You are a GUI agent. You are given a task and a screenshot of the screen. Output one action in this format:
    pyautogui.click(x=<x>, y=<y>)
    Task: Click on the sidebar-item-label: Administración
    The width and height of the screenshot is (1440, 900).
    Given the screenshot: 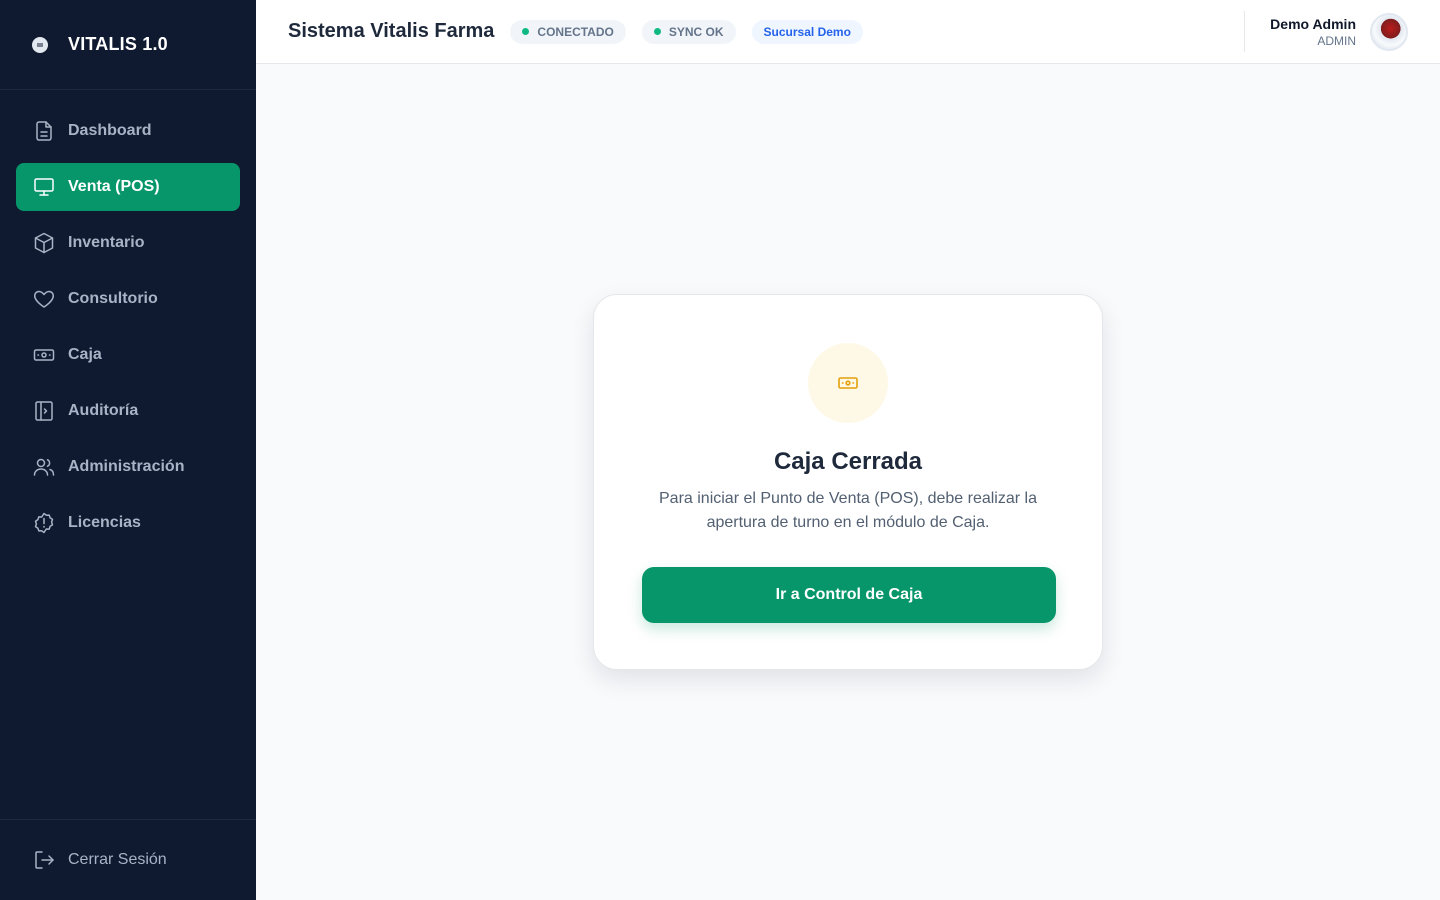 What is the action you would take?
    pyautogui.click(x=126, y=466)
    